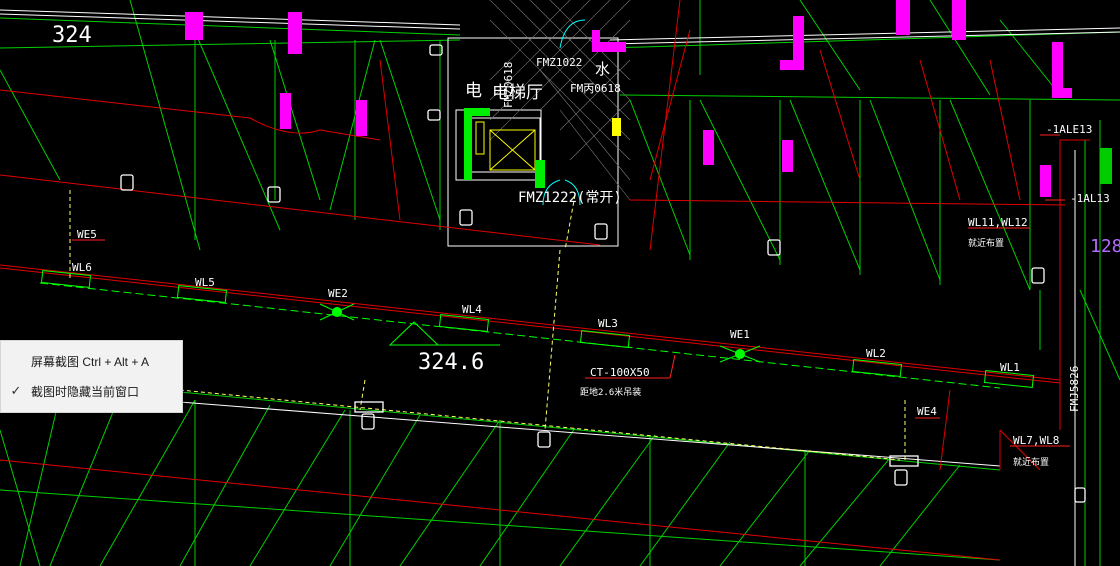 The image size is (1120, 566). Describe the element at coordinates (72, 35) in the screenshot. I see `level-label-top: 324` at that location.